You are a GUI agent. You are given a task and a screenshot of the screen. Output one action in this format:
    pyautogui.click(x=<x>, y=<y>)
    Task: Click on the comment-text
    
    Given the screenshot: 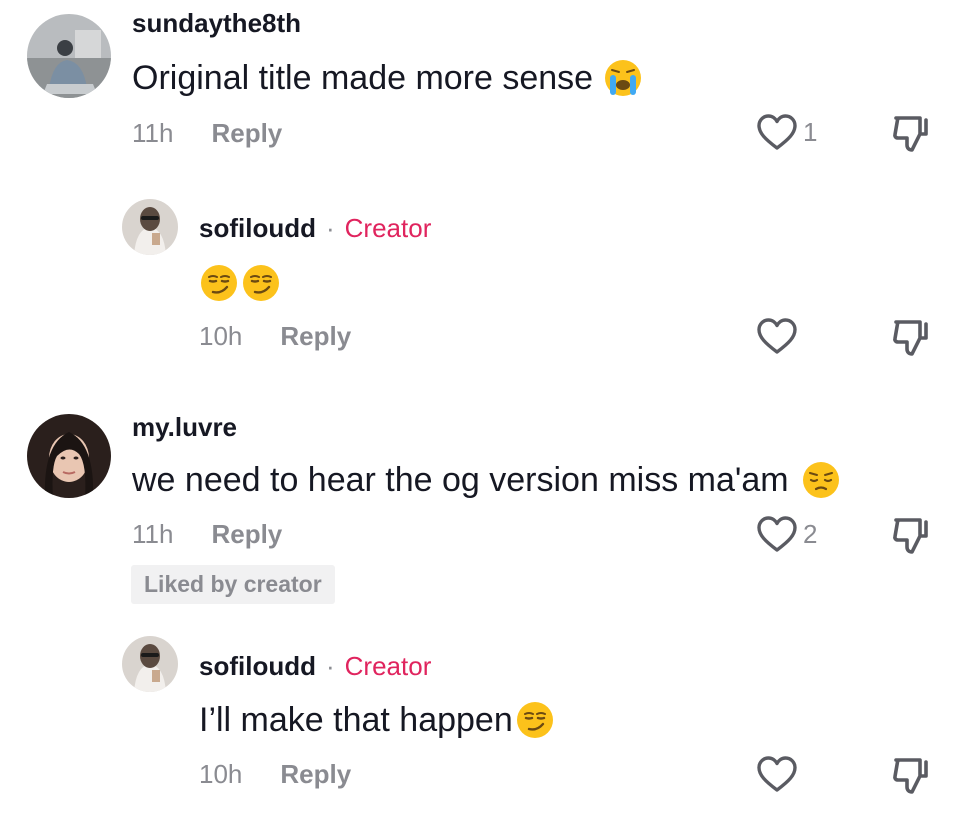 What is the action you would take?
    pyautogui.click(x=240, y=283)
    